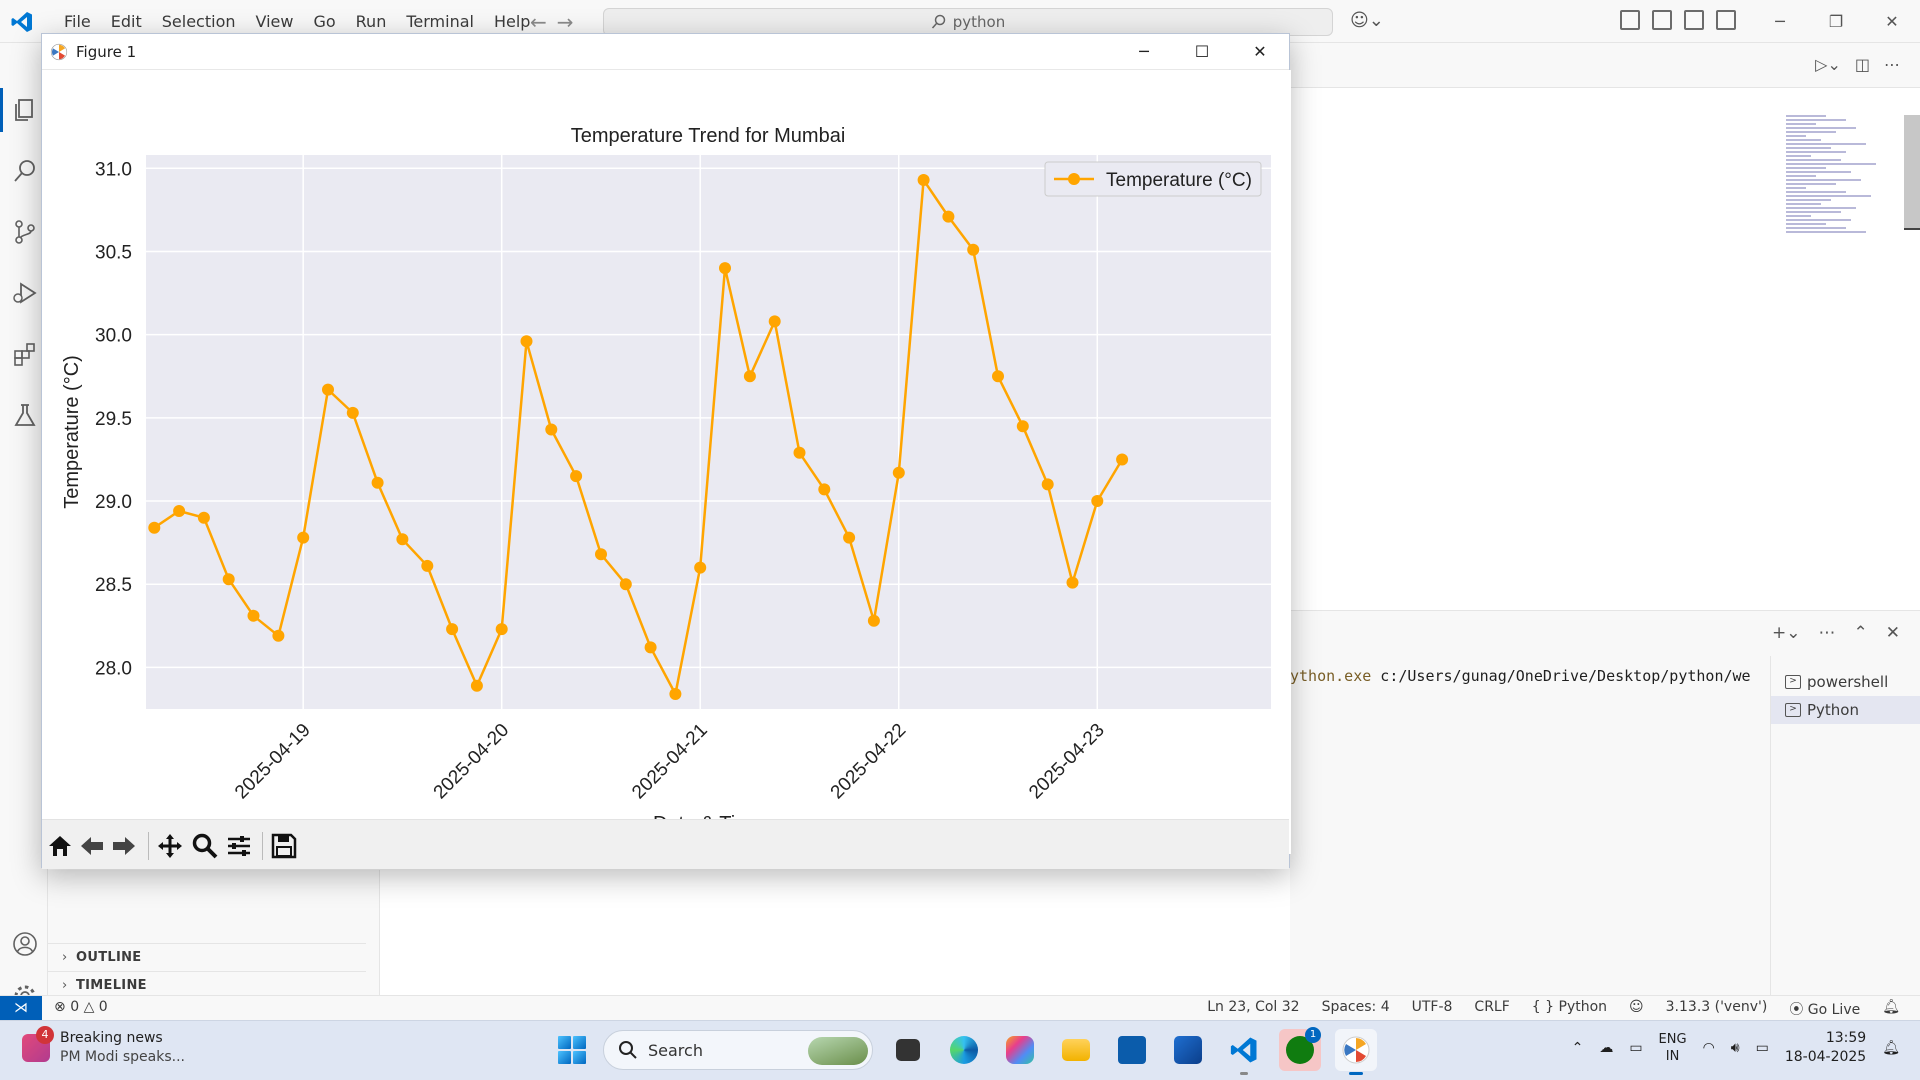 The image size is (1920, 1080). I want to click on terminal-item-python: > Python, so click(1845, 710).